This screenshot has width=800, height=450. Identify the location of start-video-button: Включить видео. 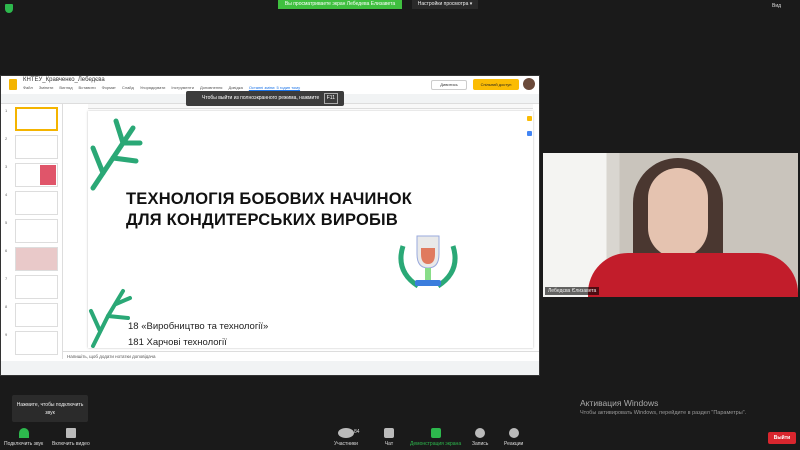
(71, 437).